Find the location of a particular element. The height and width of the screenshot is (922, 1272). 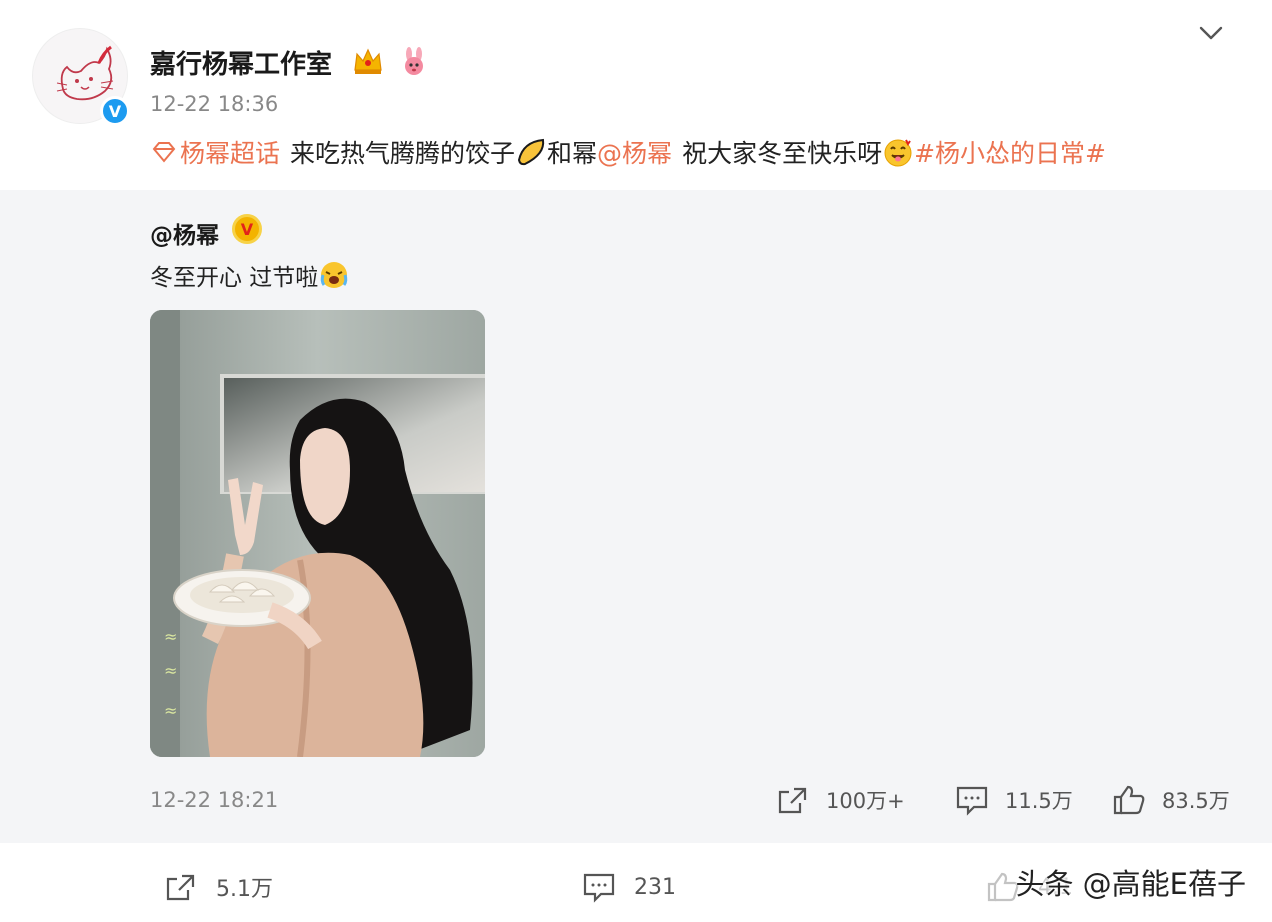

mention-link: @杨幂 is located at coordinates (634, 152).